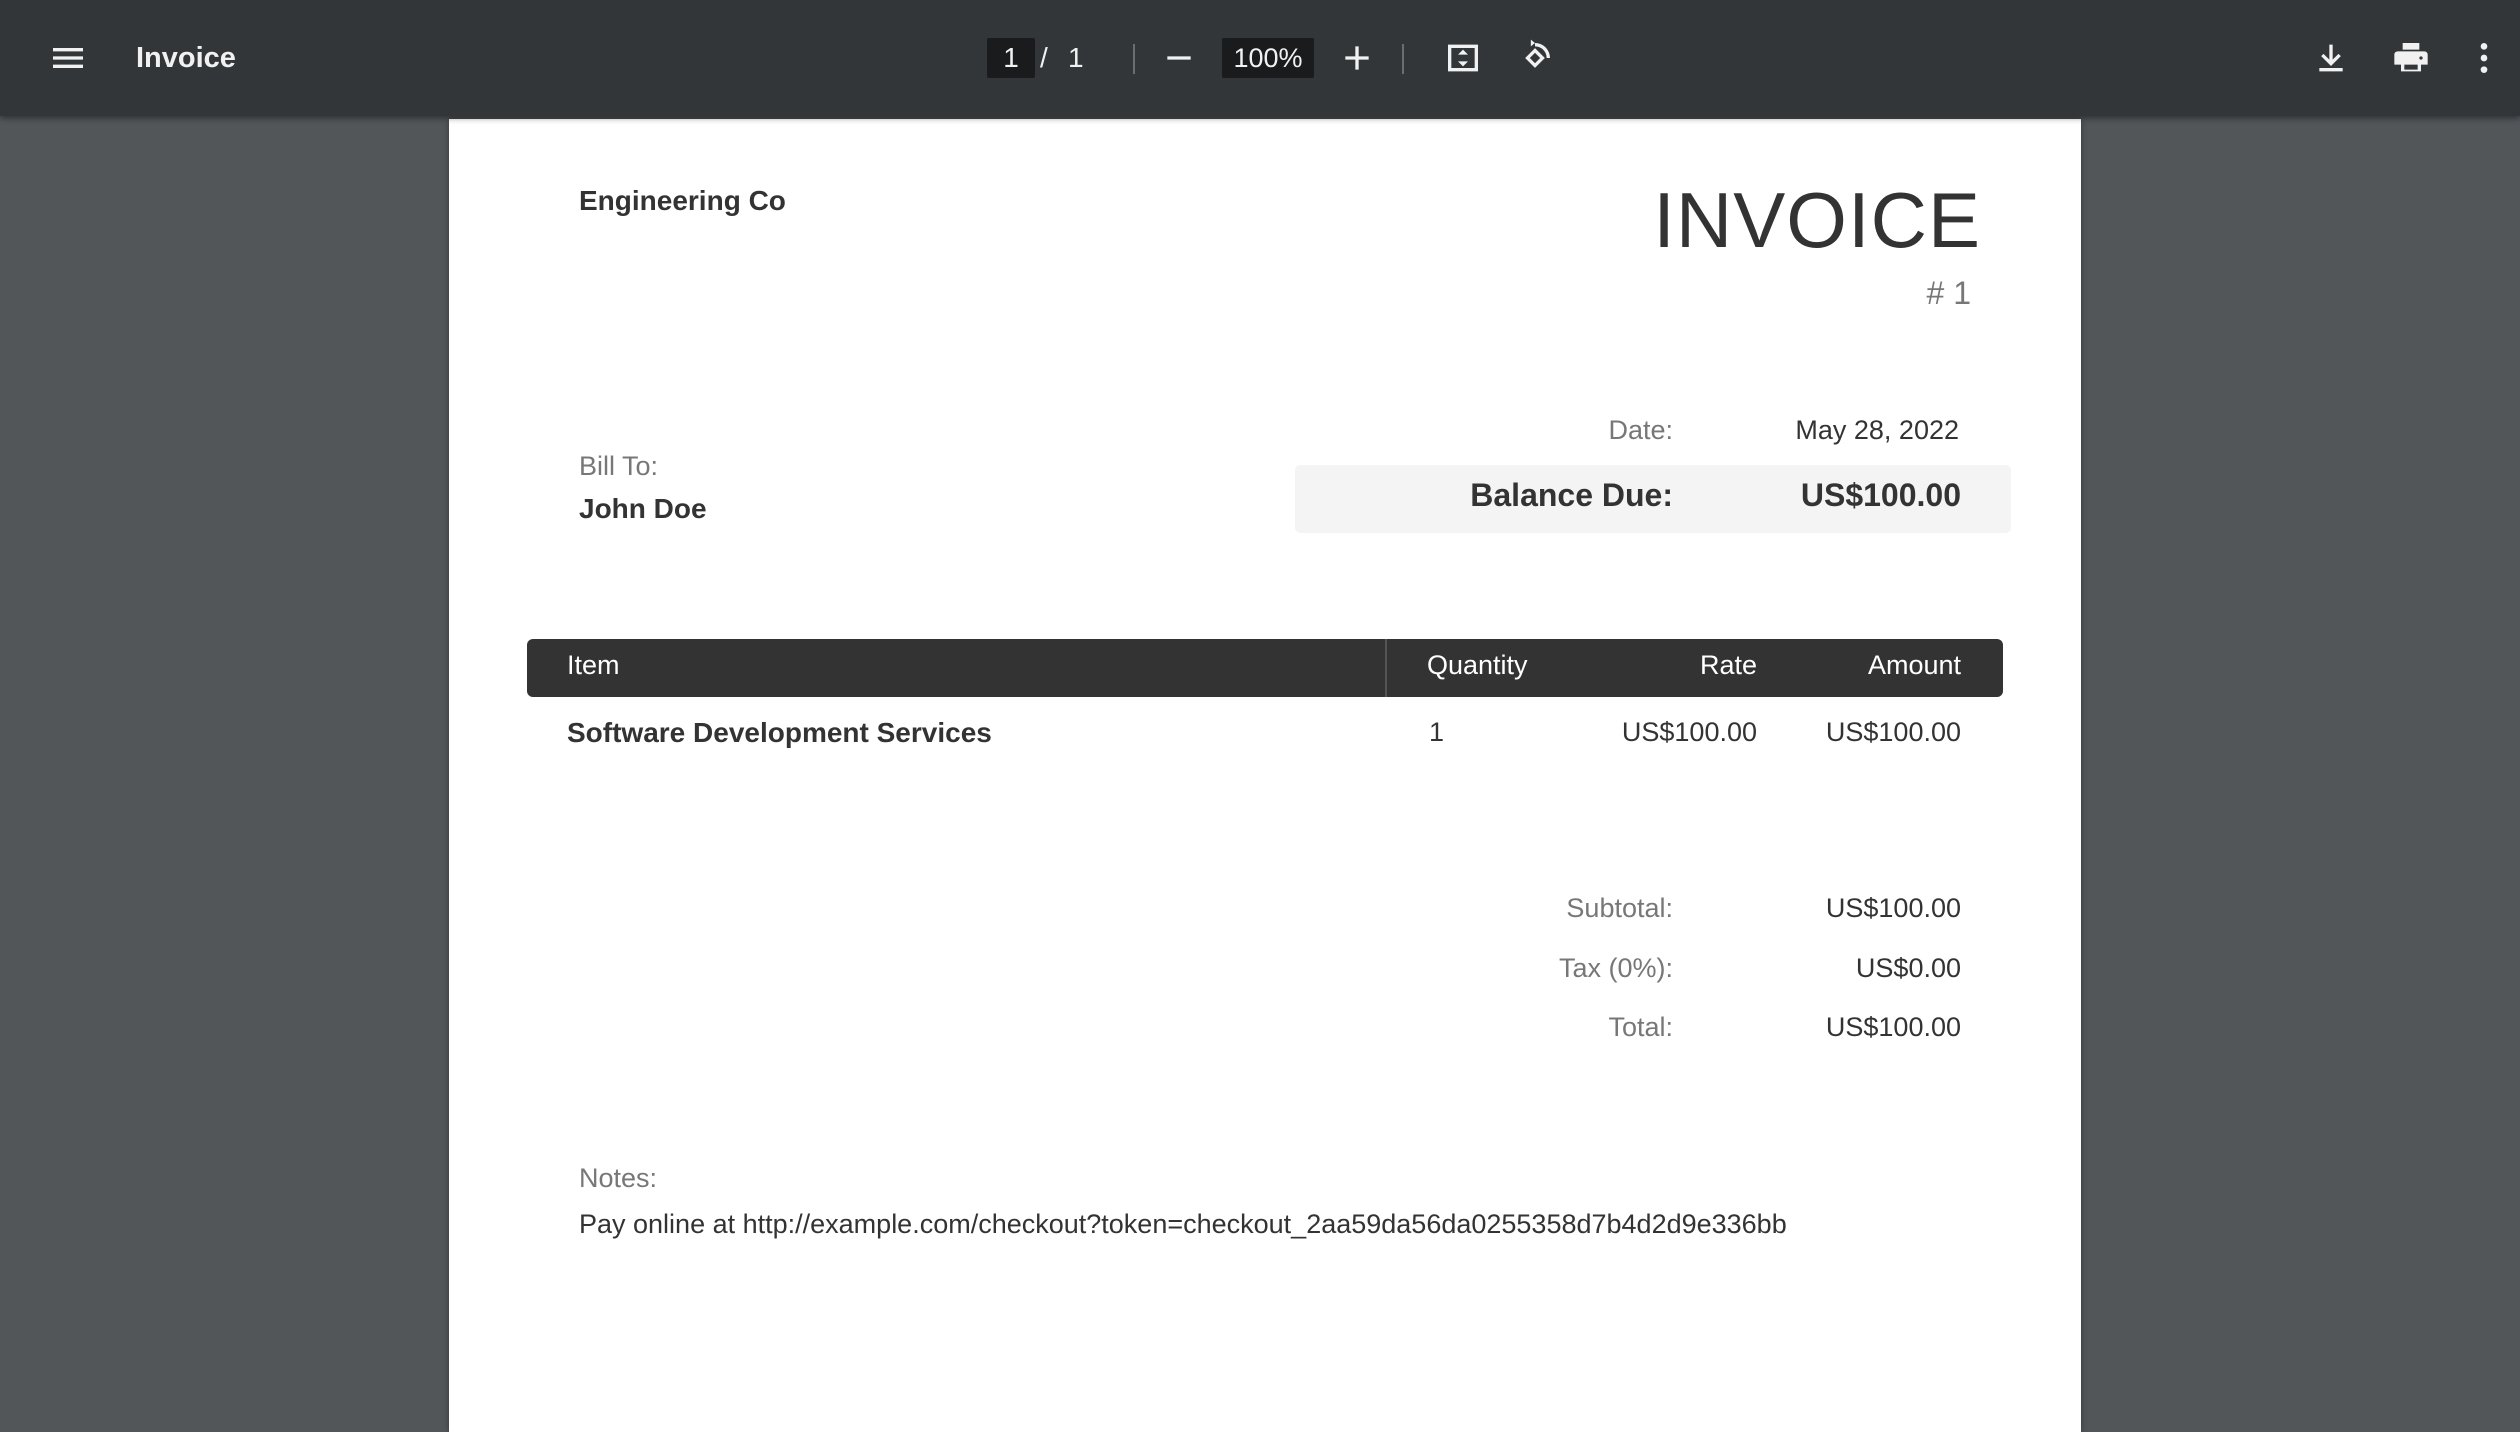  Describe the element at coordinates (1893, 1027) in the screenshot. I see `total-value: US$100.00` at that location.